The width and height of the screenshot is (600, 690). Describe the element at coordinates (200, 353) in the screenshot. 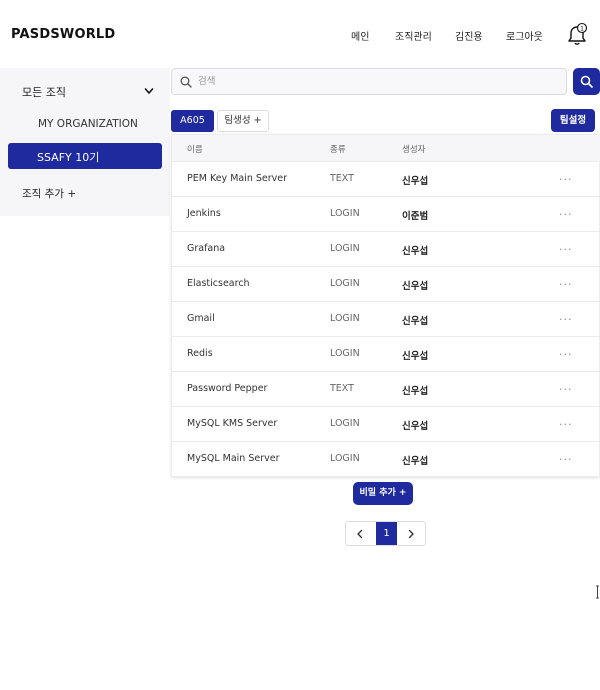

I see `row-name: Redis` at that location.